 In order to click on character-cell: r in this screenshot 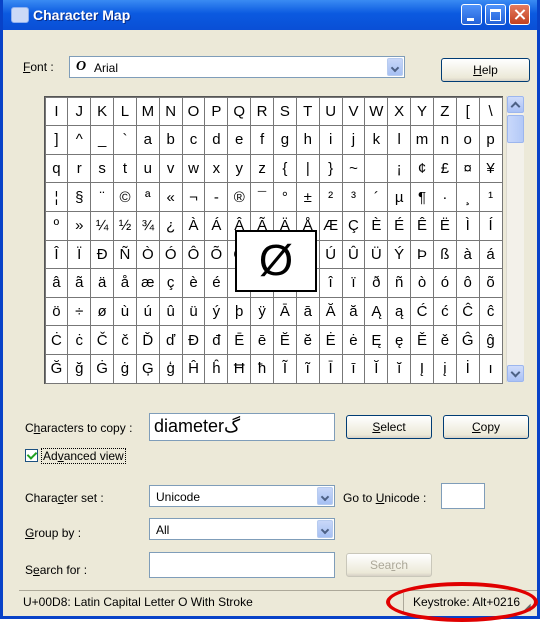, I will do `click(79, 168)`.